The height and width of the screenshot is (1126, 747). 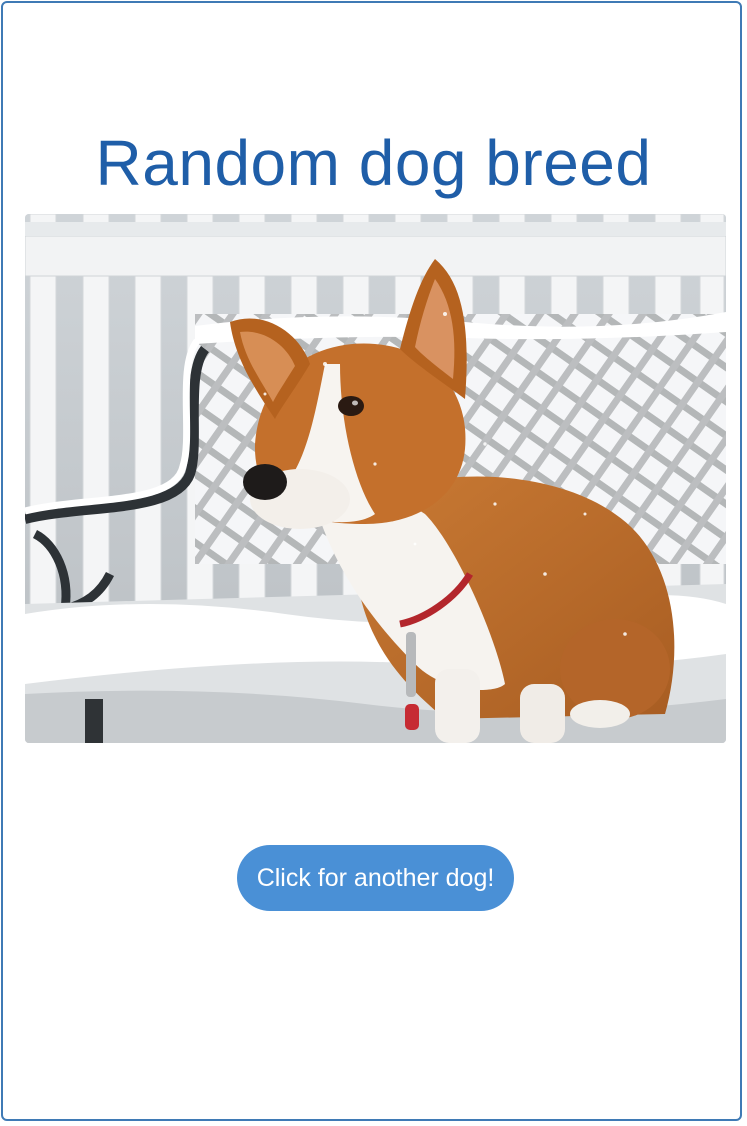 I want to click on page-title: Random dog breed, so click(x=373, y=163).